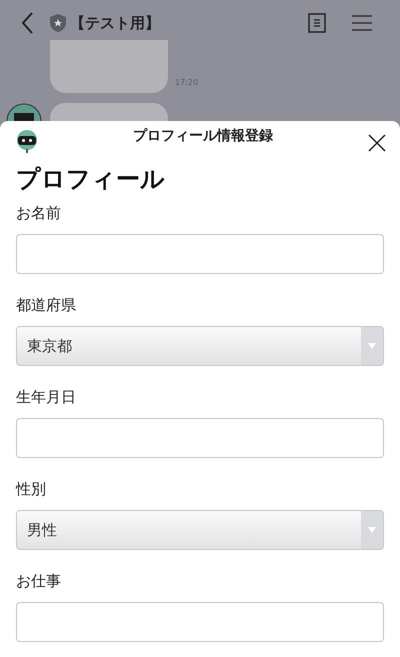  What do you see at coordinates (200, 346) in the screenshot?
I see `select-field: 東京都` at bounding box center [200, 346].